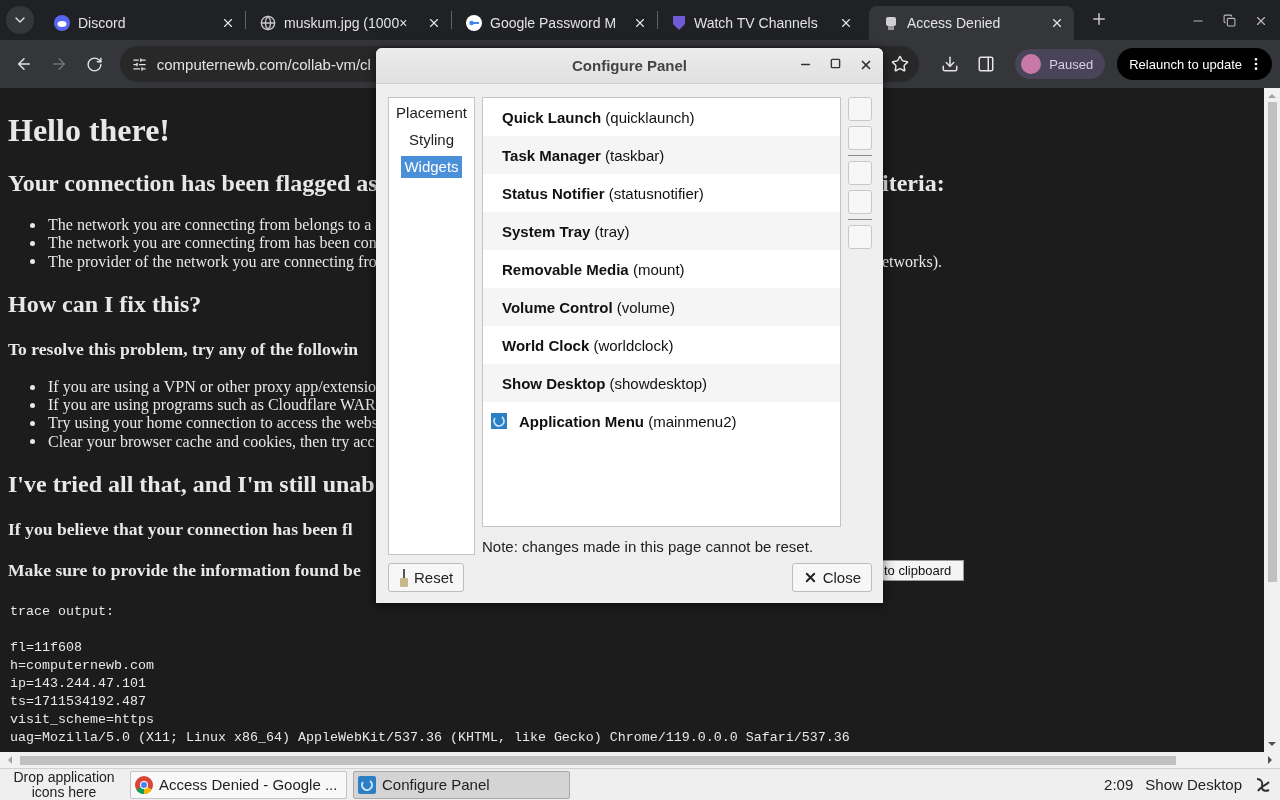 This screenshot has width=1280, height=800. I want to click on trace-line: ts=1711534192.487, so click(78, 702).